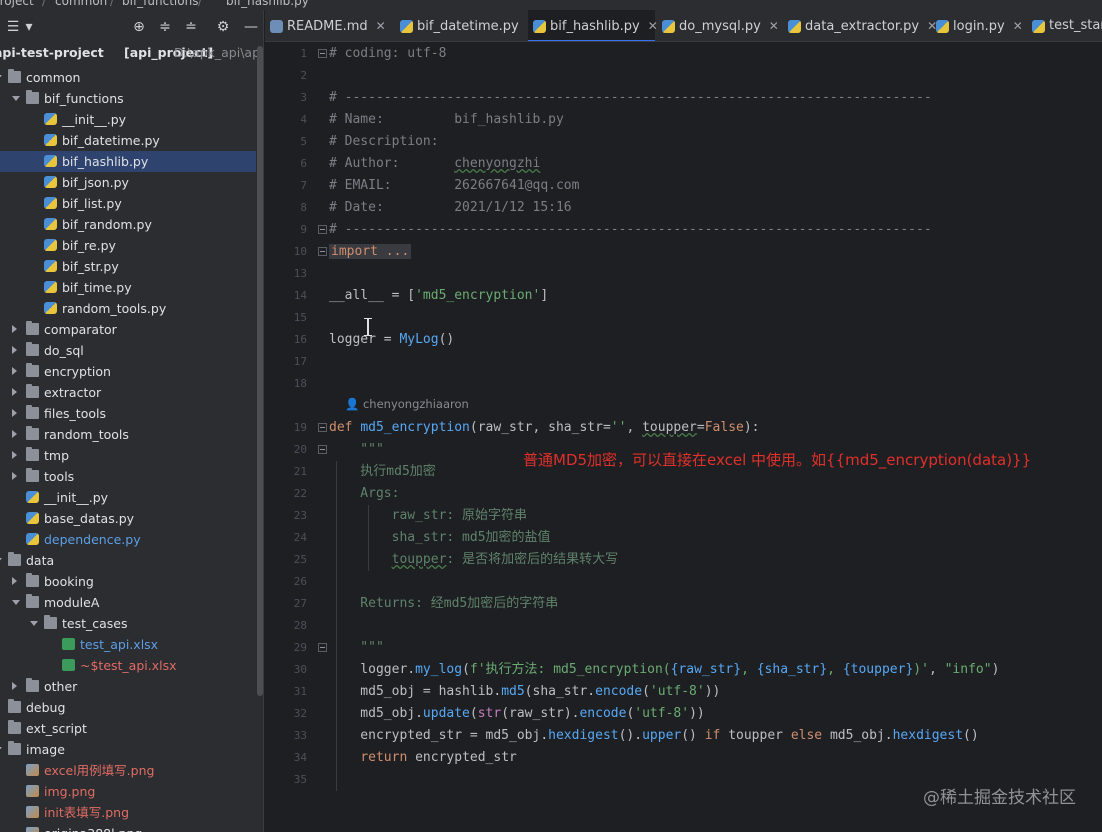  What do you see at coordinates (128, 77) in the screenshot?
I see `tree-item: common` at bounding box center [128, 77].